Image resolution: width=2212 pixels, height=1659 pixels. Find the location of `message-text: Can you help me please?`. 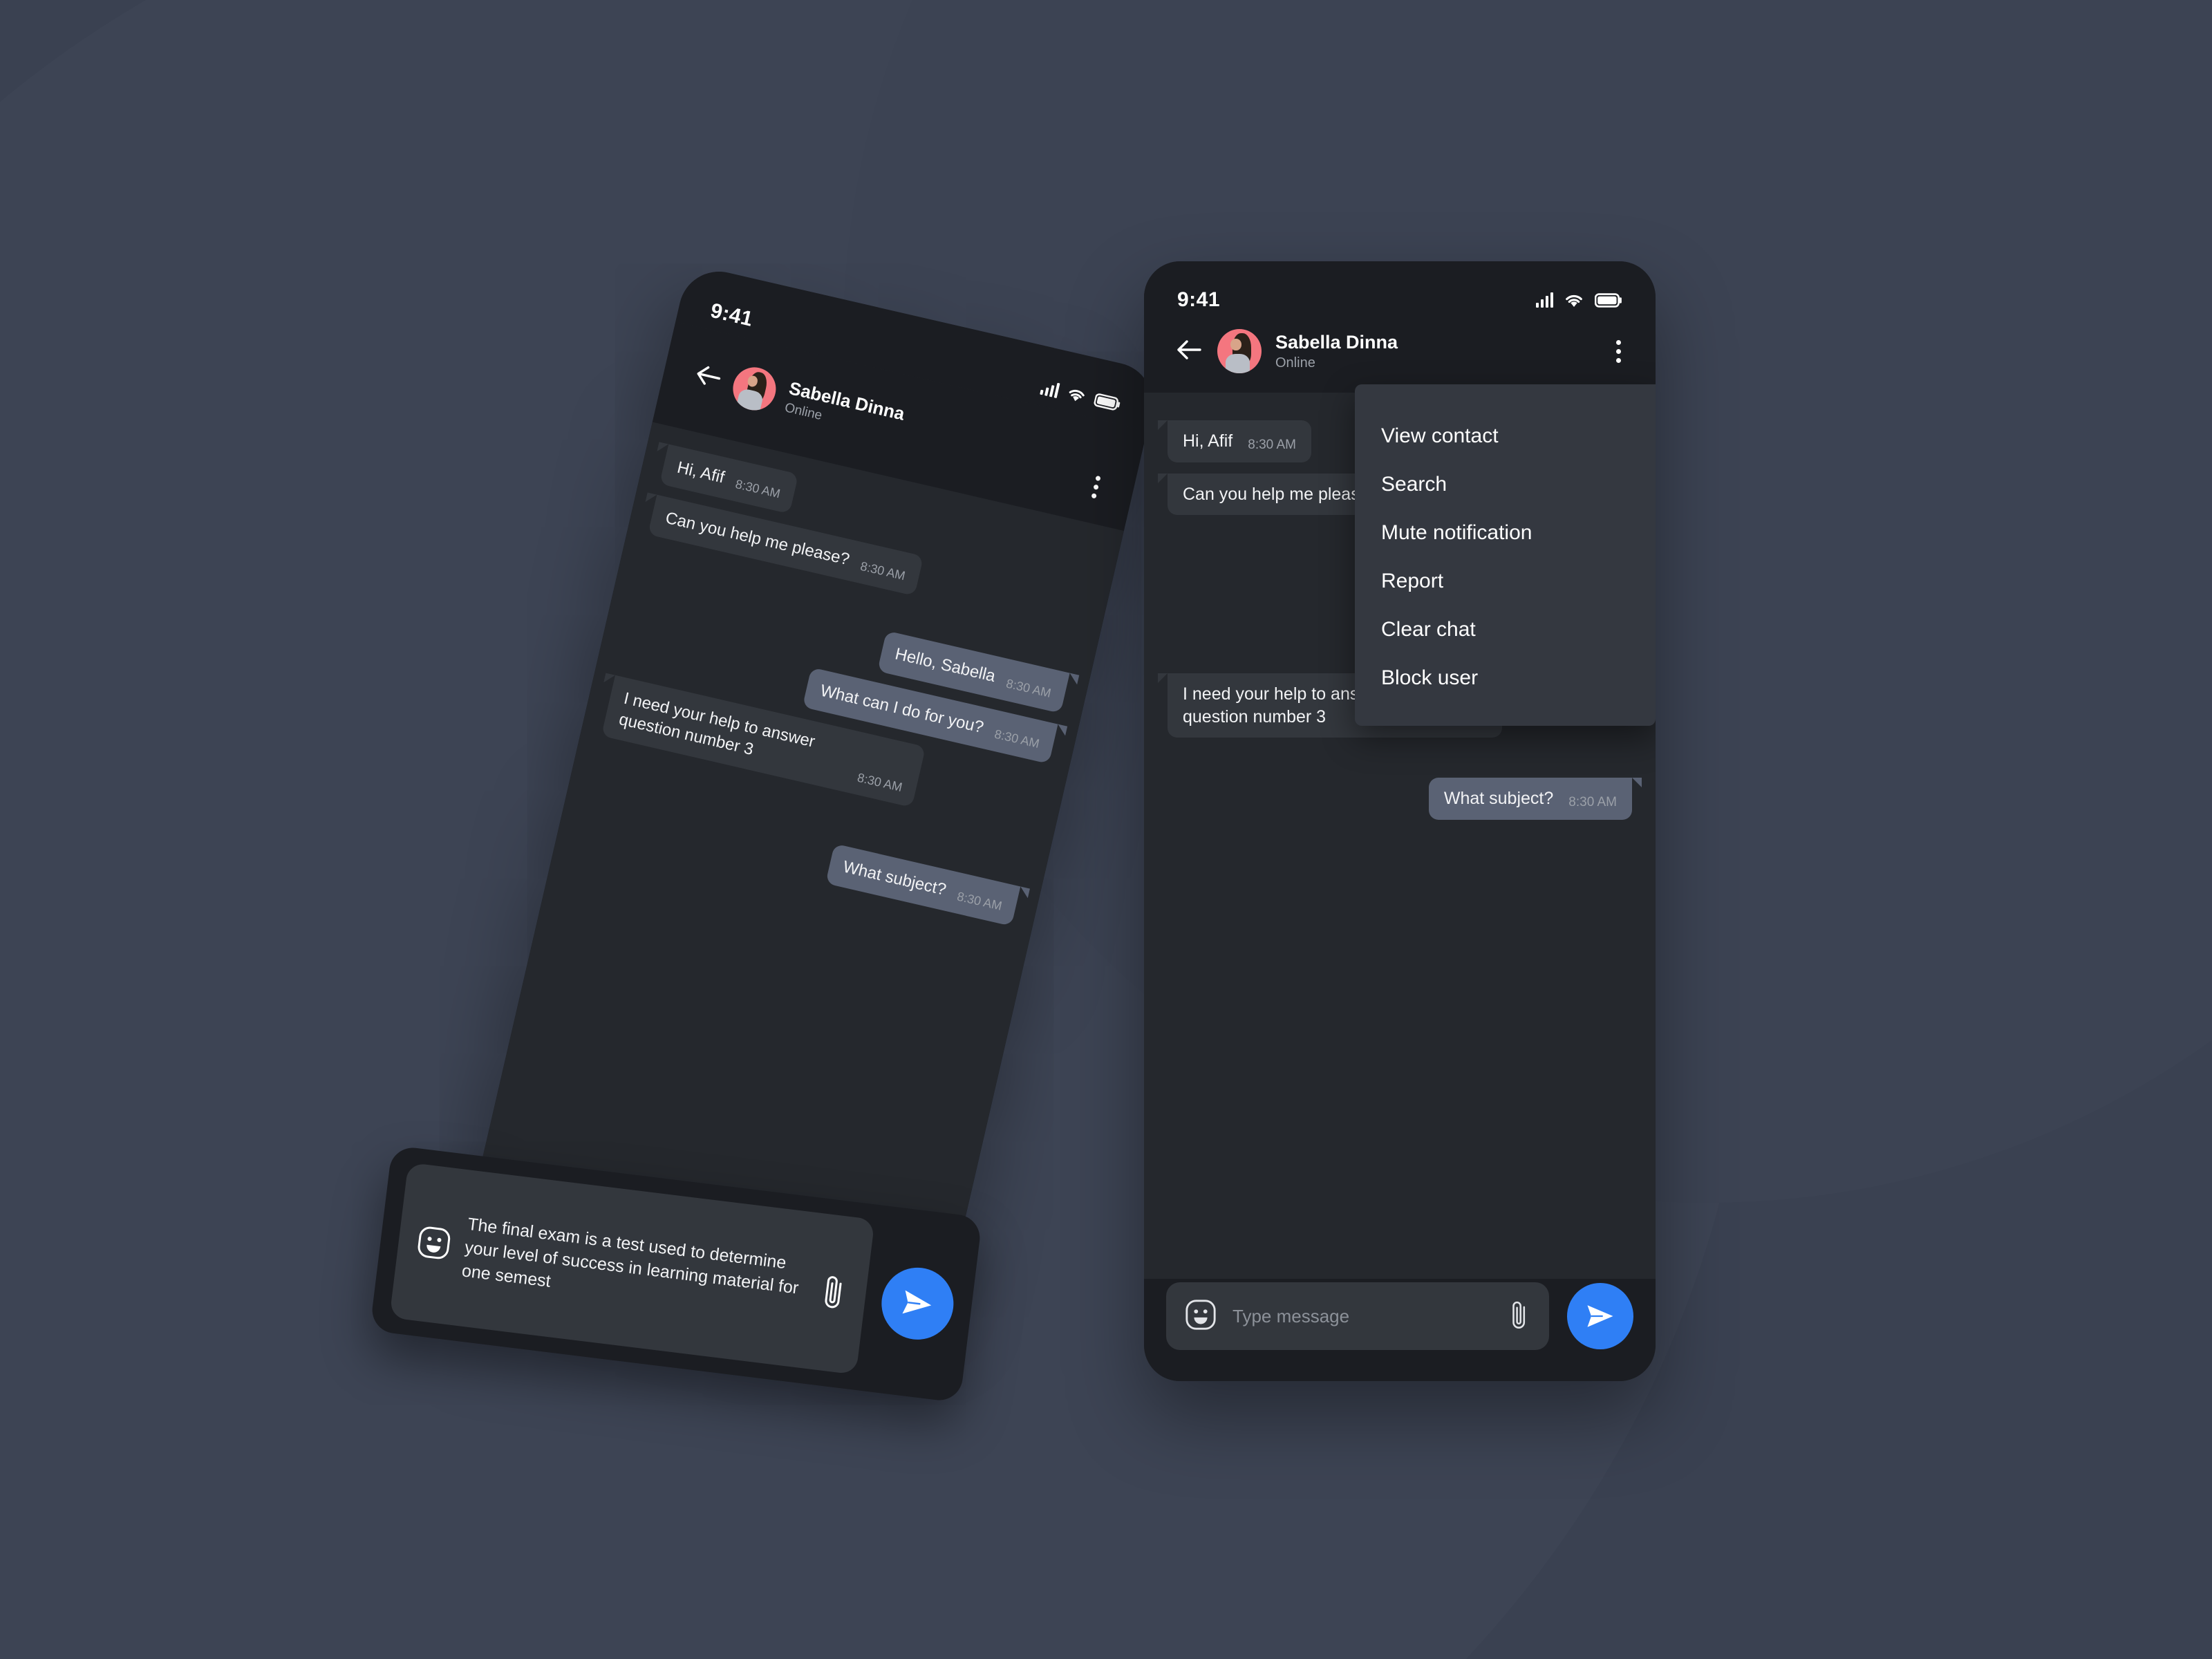

message-text: Can you help me please? is located at coordinates (1281, 494).